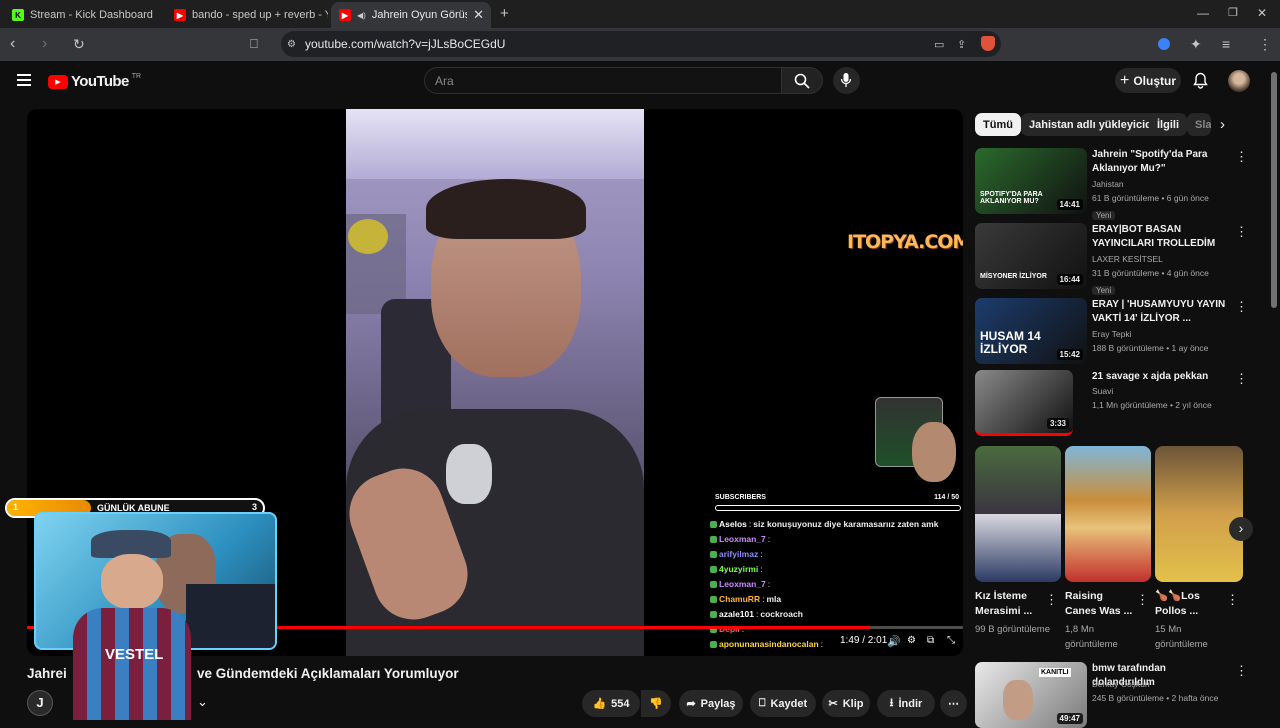 Image resolution: width=1280 pixels, height=728 pixels. Describe the element at coordinates (864, 640) in the screenshot. I see `time-display: 1:49 / 2:01` at that location.